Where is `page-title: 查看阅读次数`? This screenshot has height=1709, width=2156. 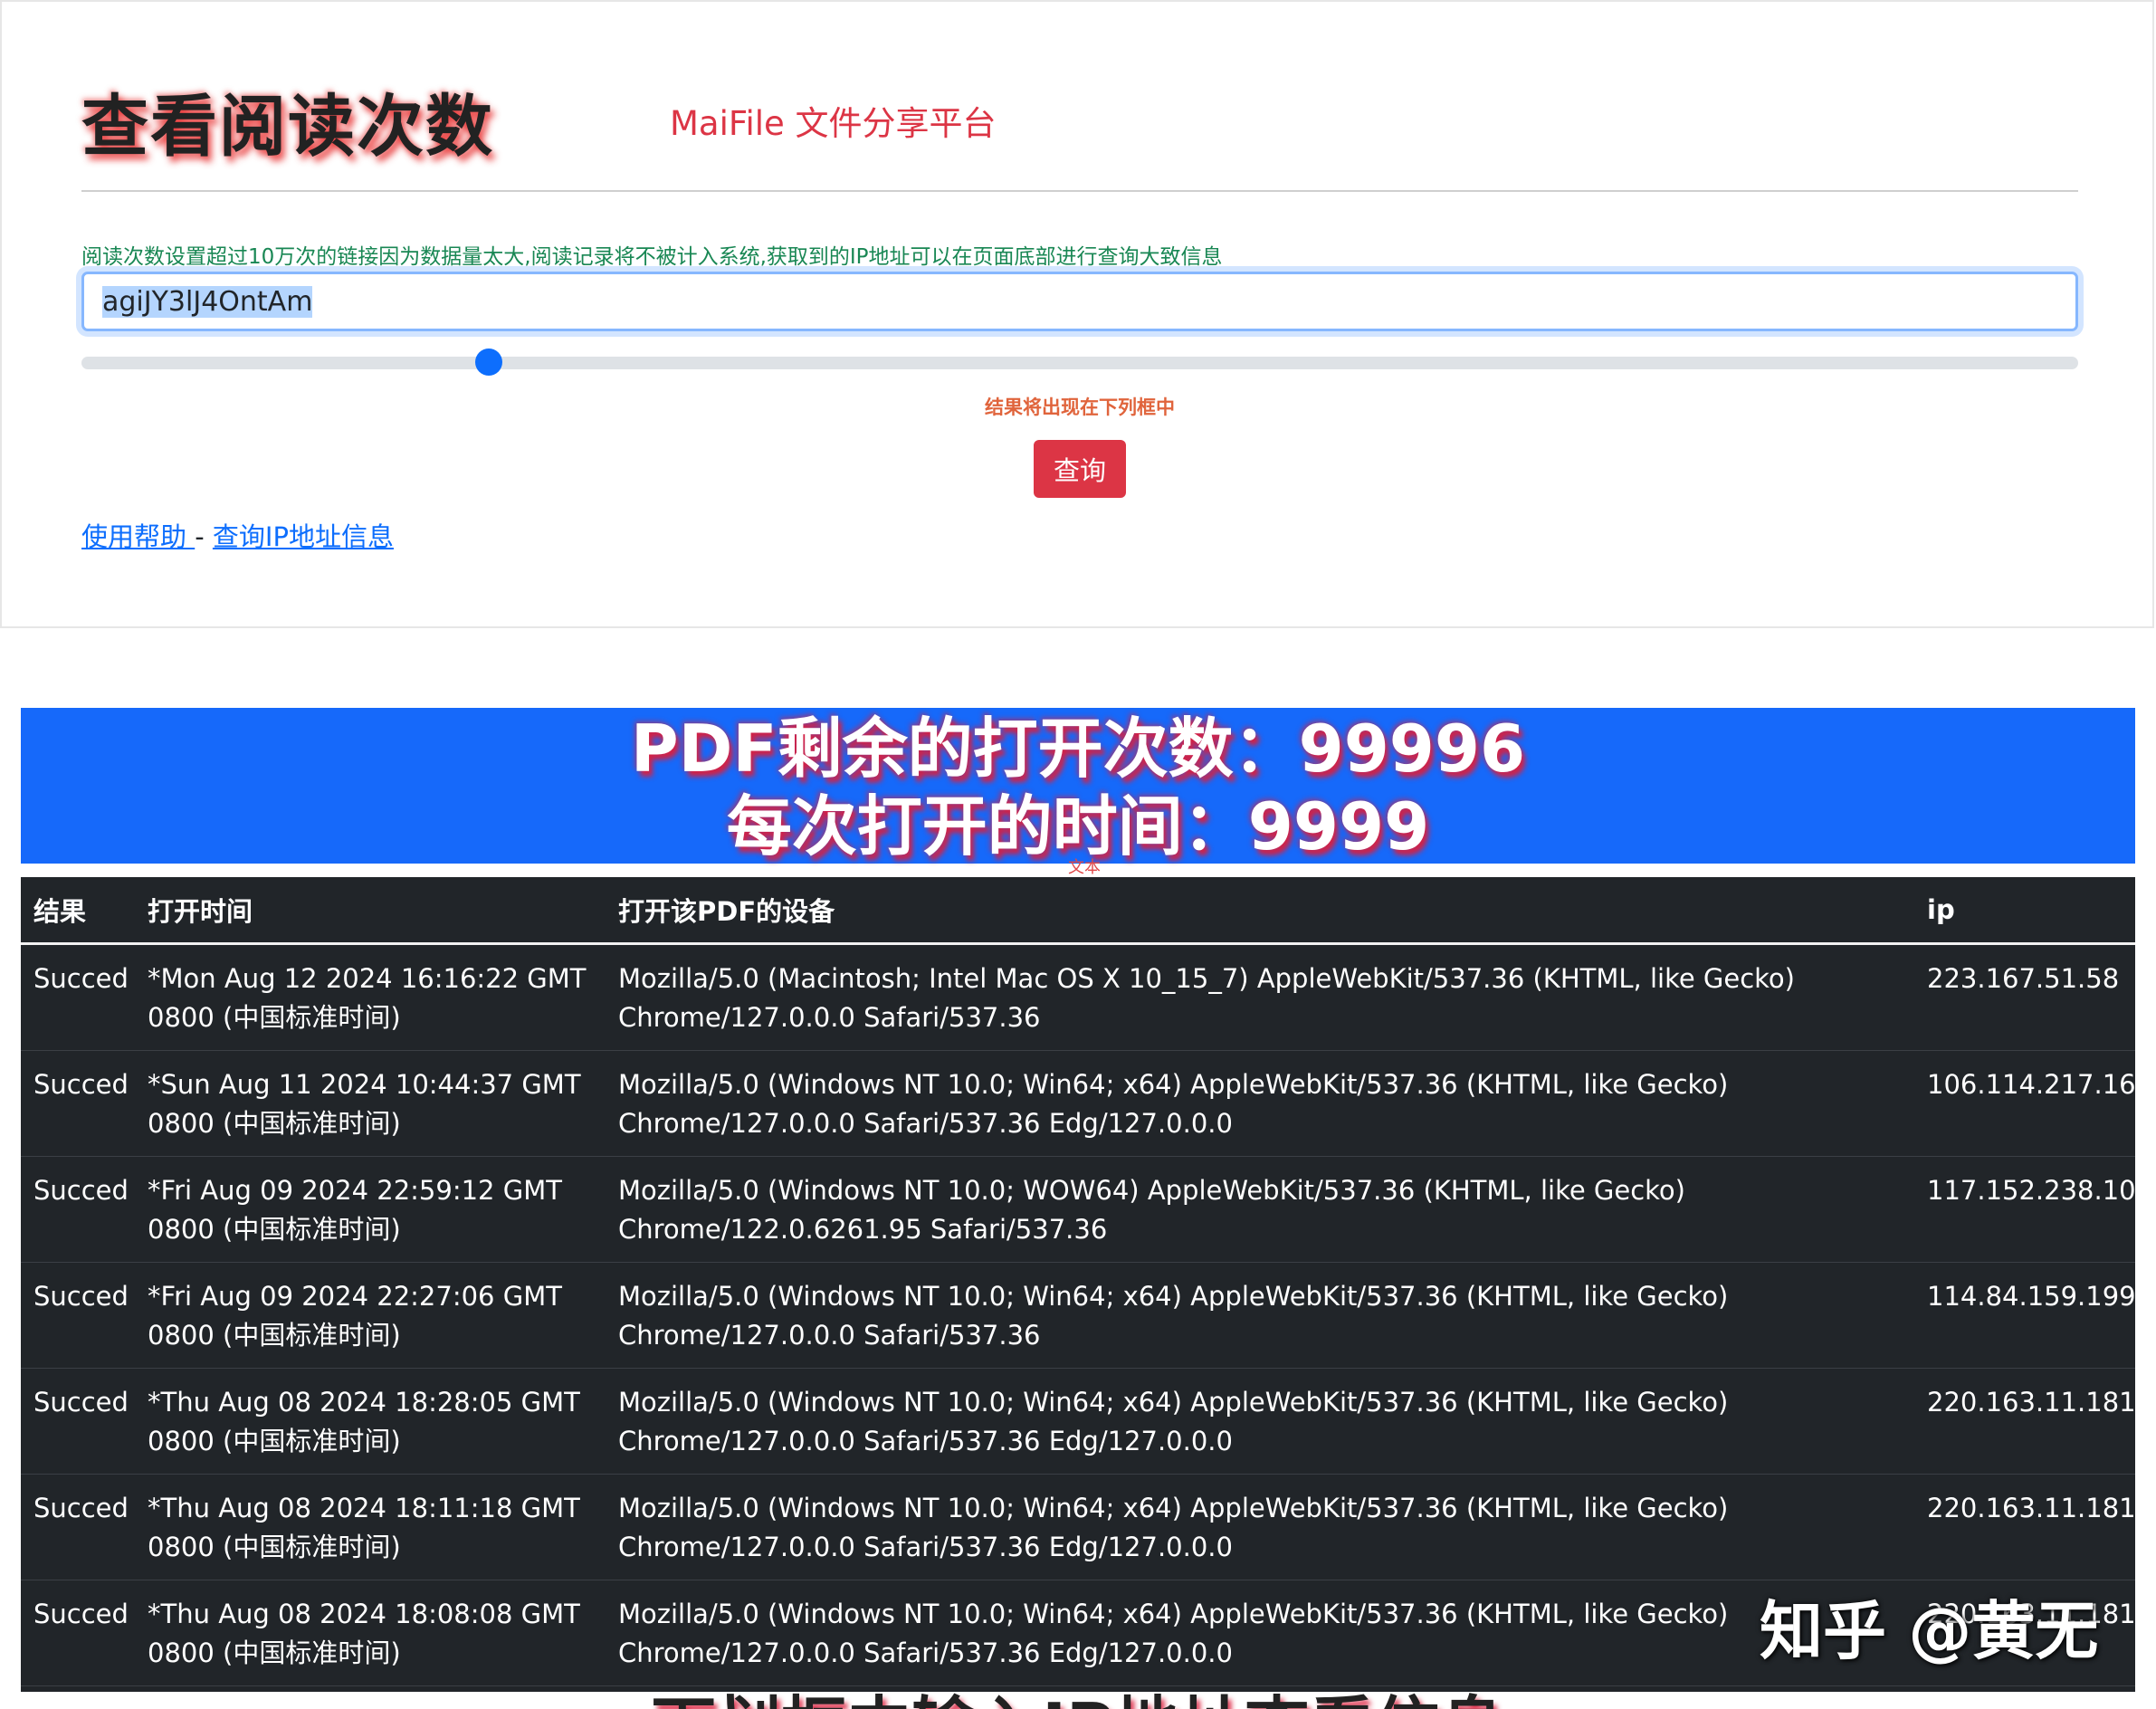
page-title: 查看阅读次数 is located at coordinates (287, 127).